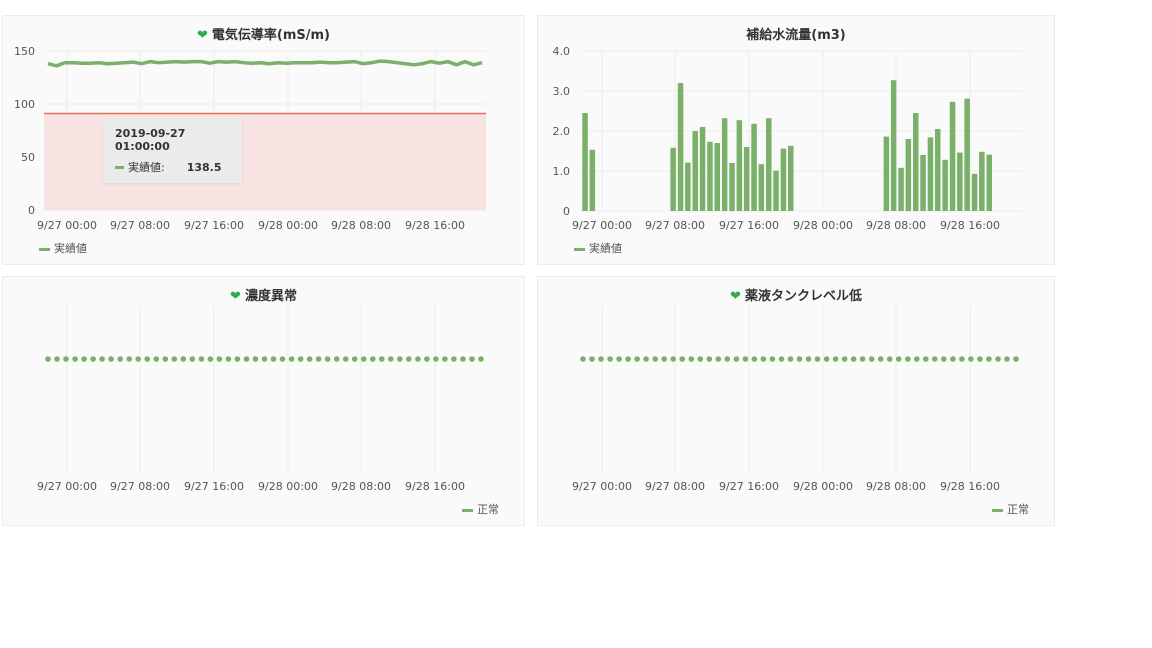  Describe the element at coordinates (146, 167) in the screenshot. I see `tooltip-label: 実績値:` at that location.